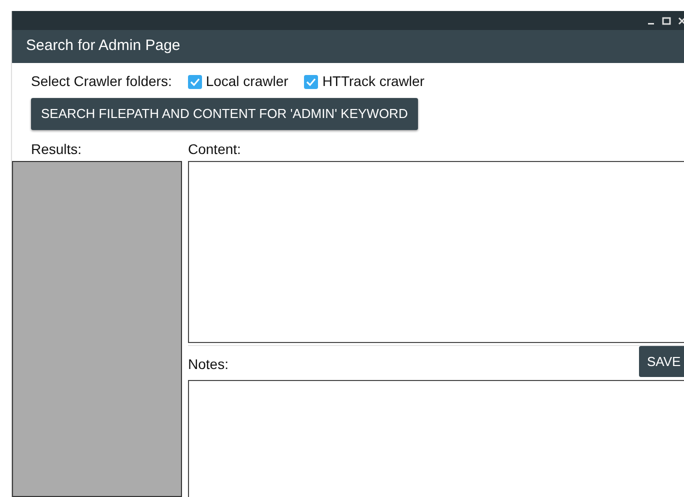  What do you see at coordinates (215, 149) in the screenshot?
I see `content-label: Content:` at bounding box center [215, 149].